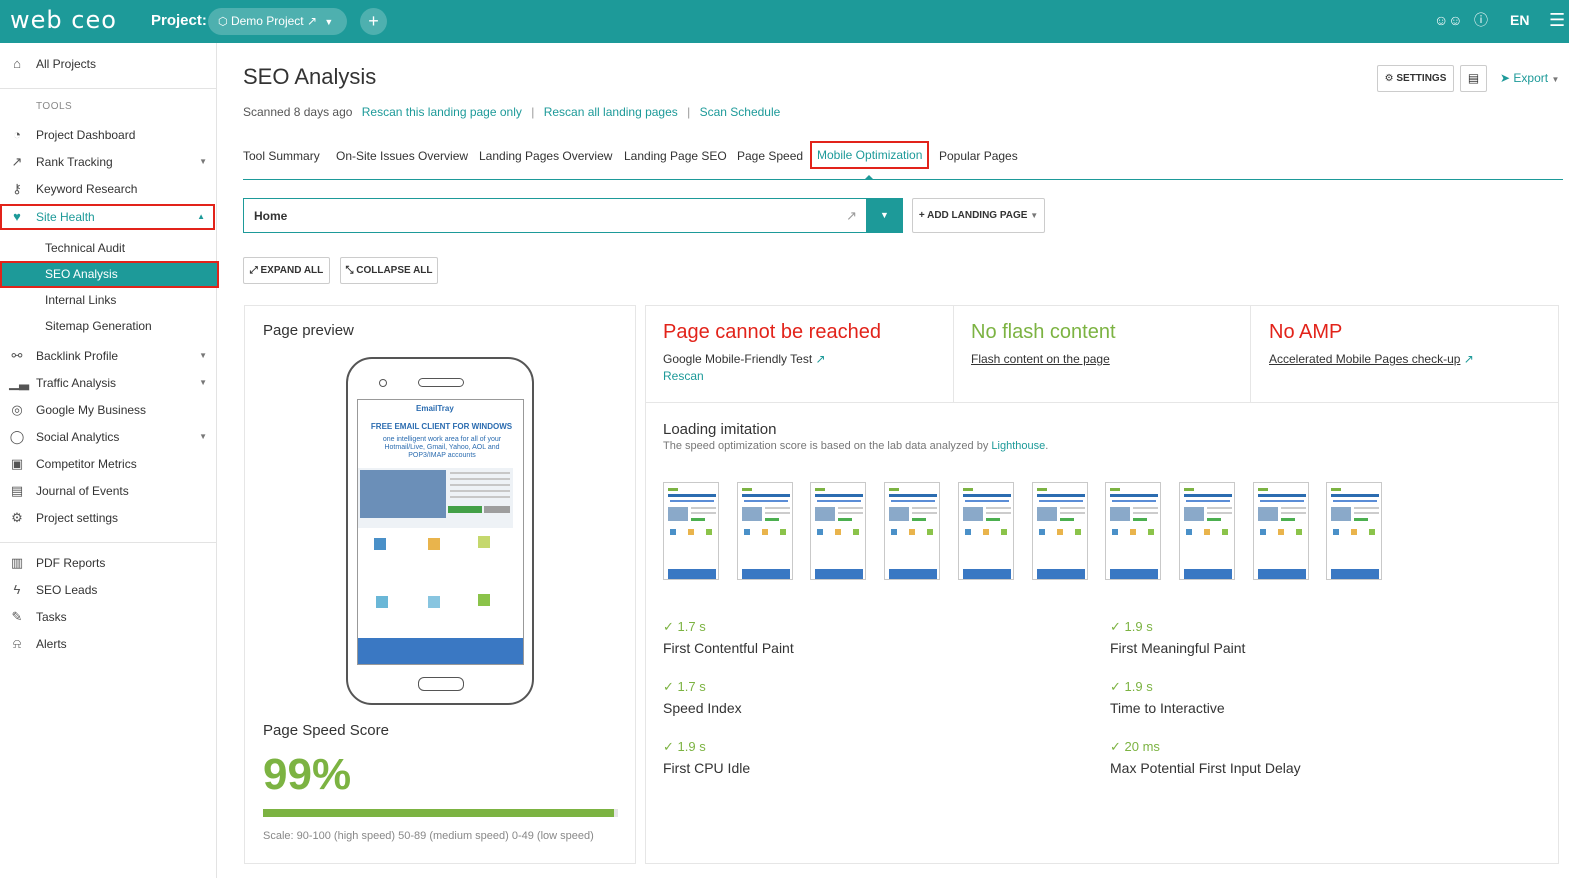  Describe the element at coordinates (389, 270) in the screenshot. I see `collapse-all-button: ⤡ COLLAPSE ALL` at that location.